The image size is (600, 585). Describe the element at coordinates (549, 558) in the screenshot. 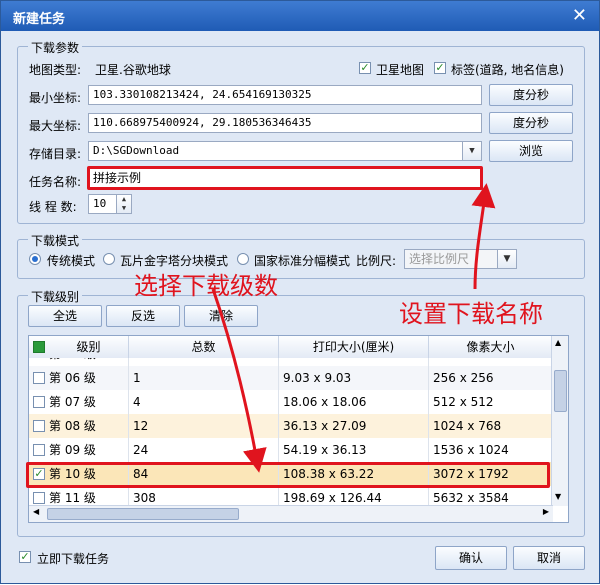

I see `cancel-button: 取消` at that location.